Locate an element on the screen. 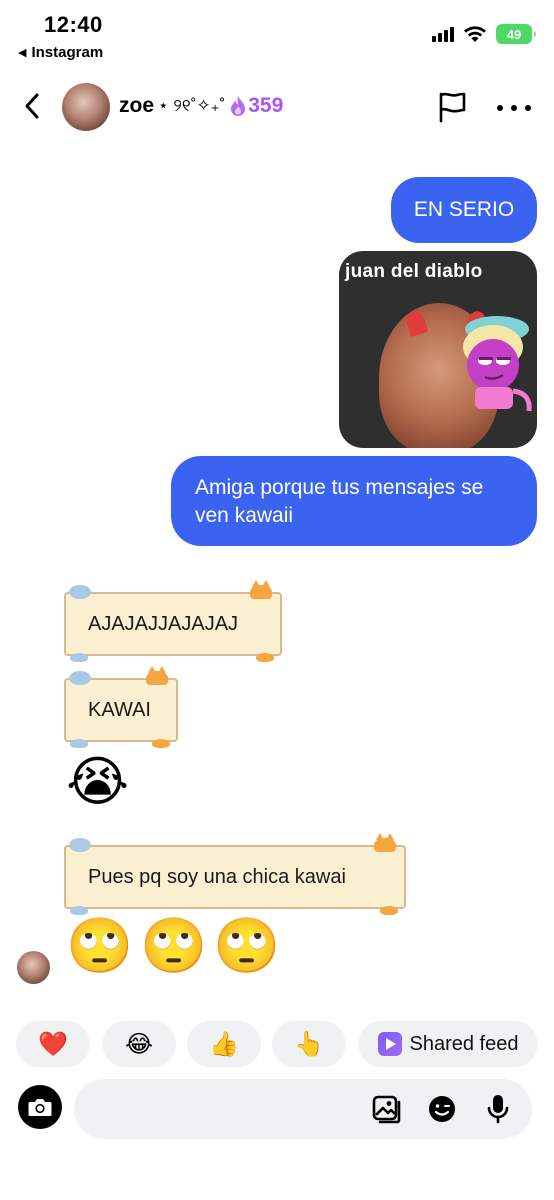  quick-reaction-heart: ❤️ is located at coordinates (53, 1044).